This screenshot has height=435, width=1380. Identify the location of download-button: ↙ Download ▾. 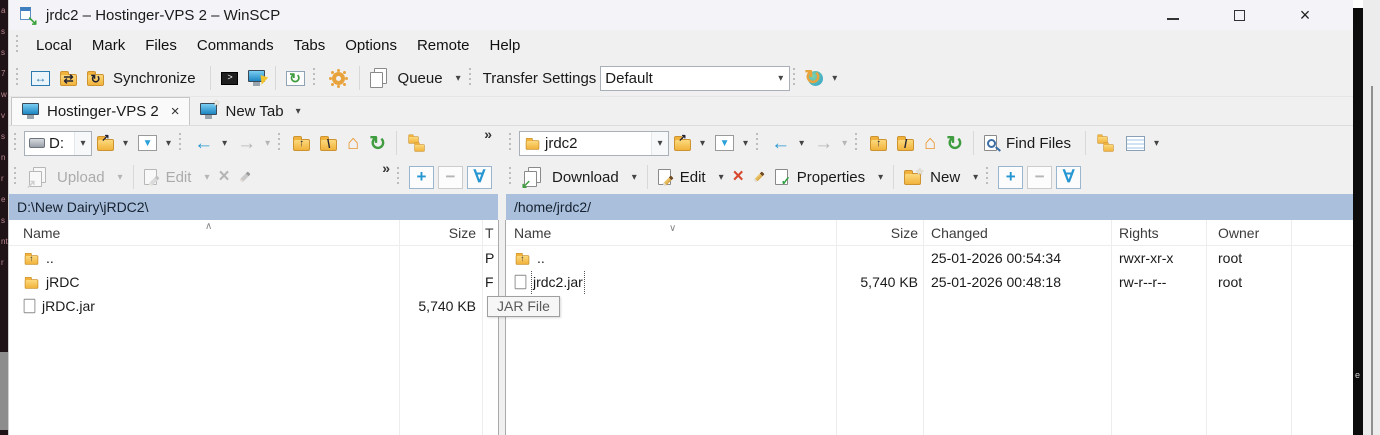
(580, 177).